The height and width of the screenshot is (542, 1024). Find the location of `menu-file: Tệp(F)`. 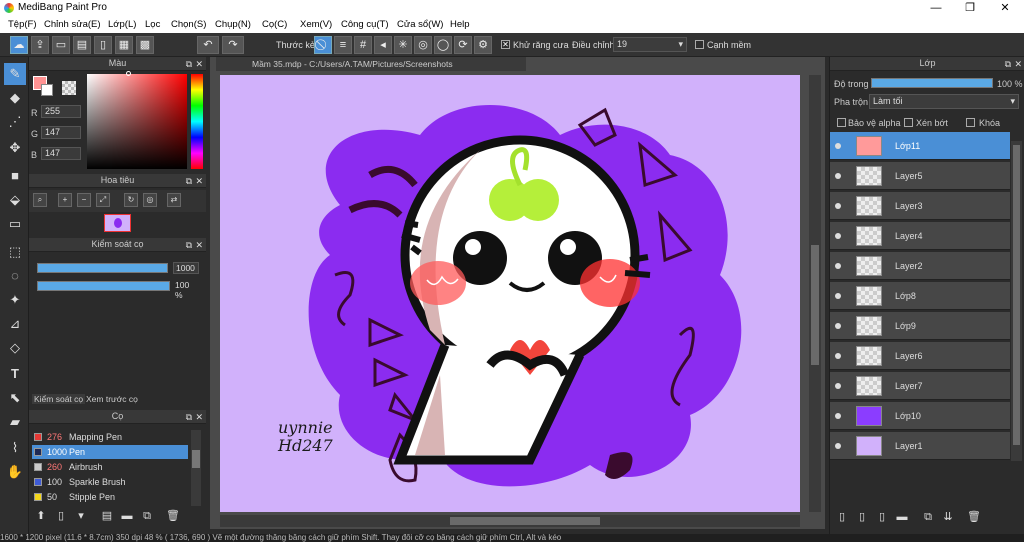

menu-file: Tệp(F) is located at coordinates (22, 24).